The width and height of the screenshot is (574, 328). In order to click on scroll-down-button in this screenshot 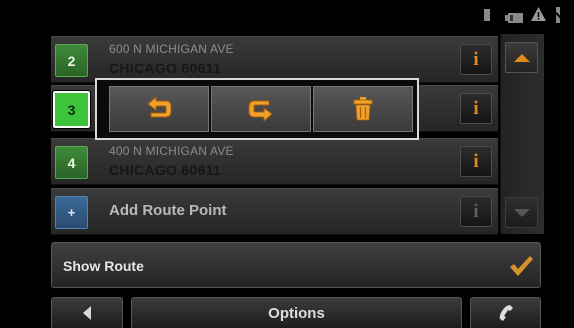, I will do `click(521, 212)`.